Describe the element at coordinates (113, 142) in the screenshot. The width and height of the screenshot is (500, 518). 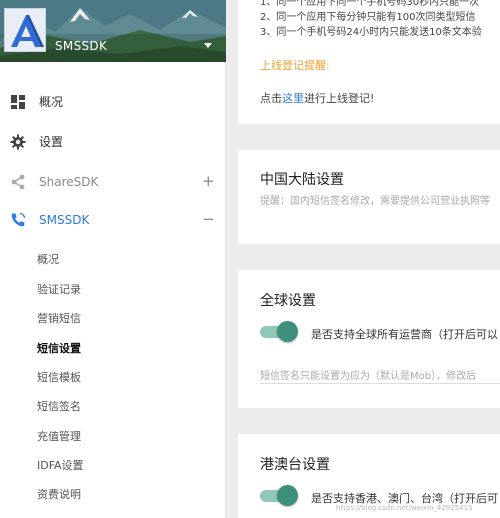
I see `nav-item-settings: 设置` at that location.